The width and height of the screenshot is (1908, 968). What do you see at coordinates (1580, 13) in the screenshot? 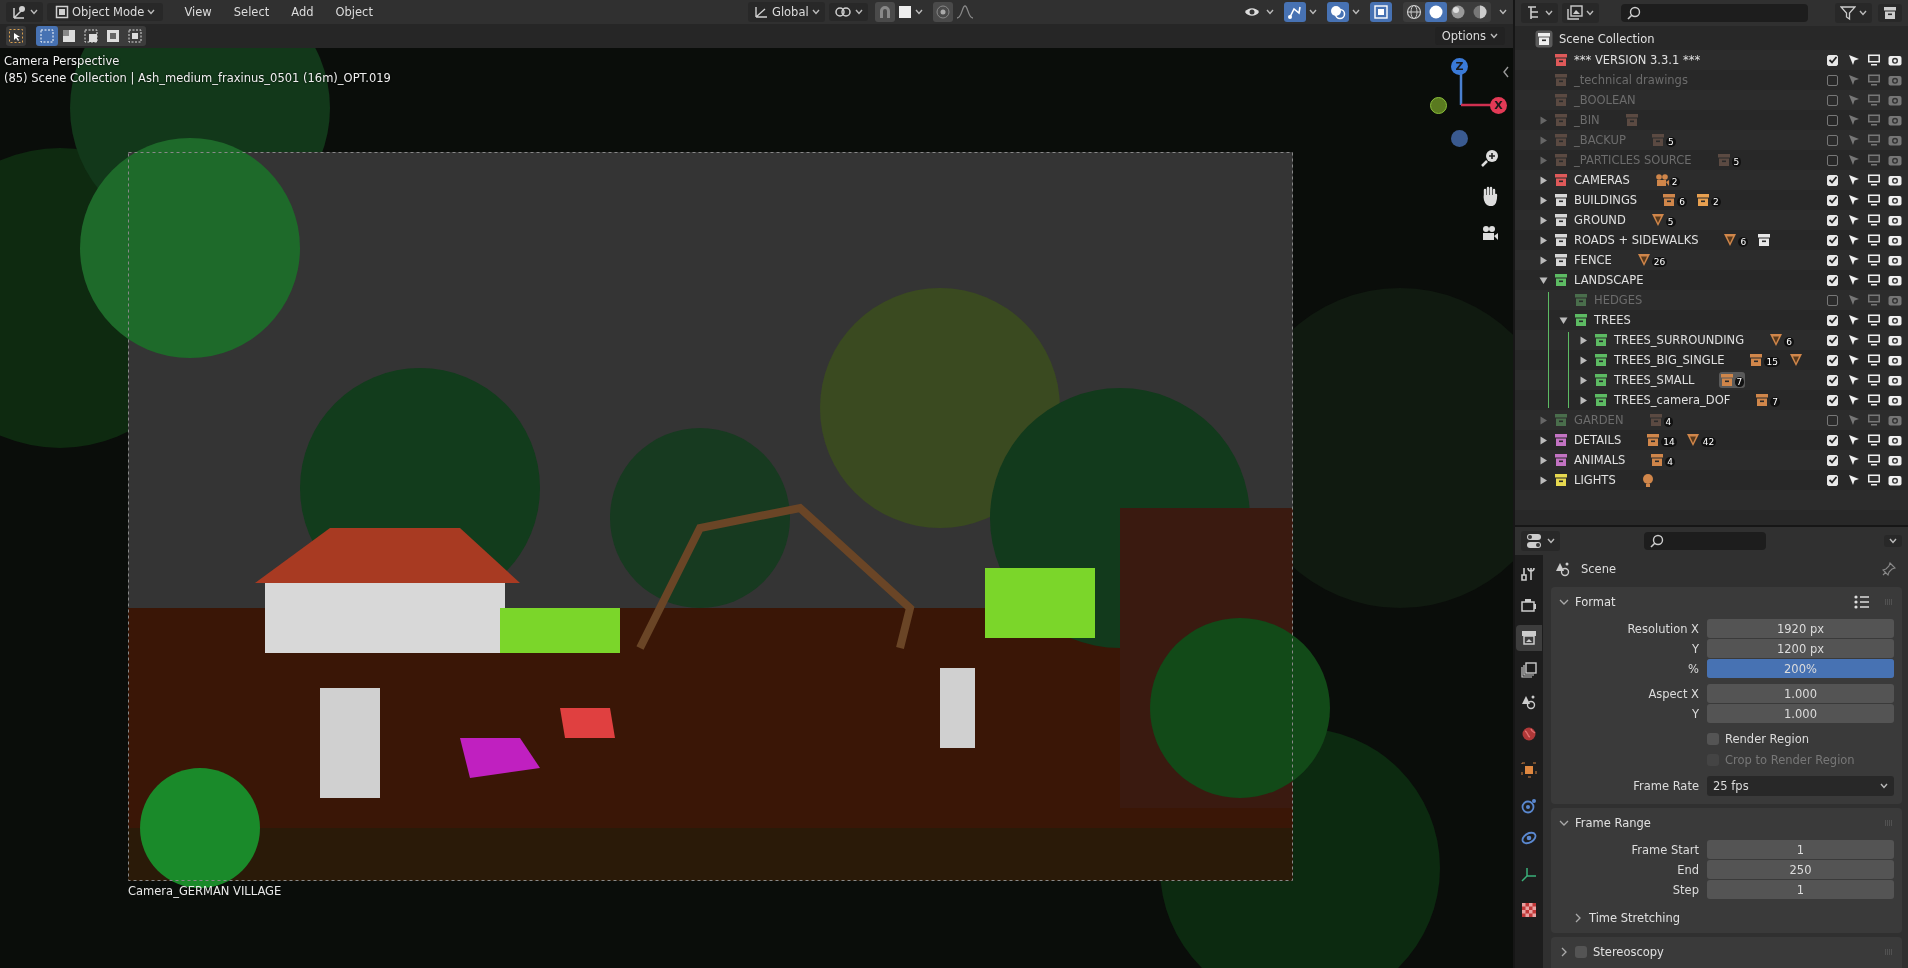
I see `display-mode-button` at bounding box center [1580, 13].